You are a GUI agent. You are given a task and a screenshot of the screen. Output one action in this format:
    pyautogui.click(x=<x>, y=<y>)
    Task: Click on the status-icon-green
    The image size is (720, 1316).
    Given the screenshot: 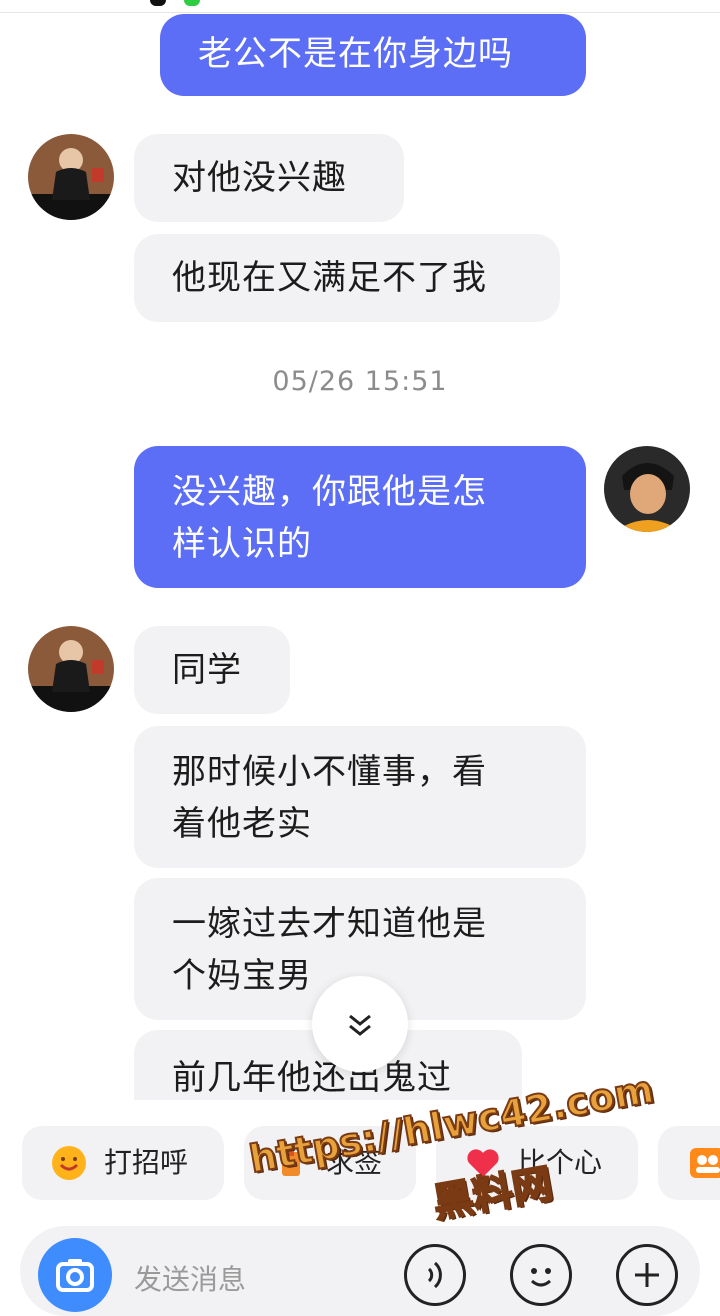 What is the action you would take?
    pyautogui.click(x=192, y=3)
    